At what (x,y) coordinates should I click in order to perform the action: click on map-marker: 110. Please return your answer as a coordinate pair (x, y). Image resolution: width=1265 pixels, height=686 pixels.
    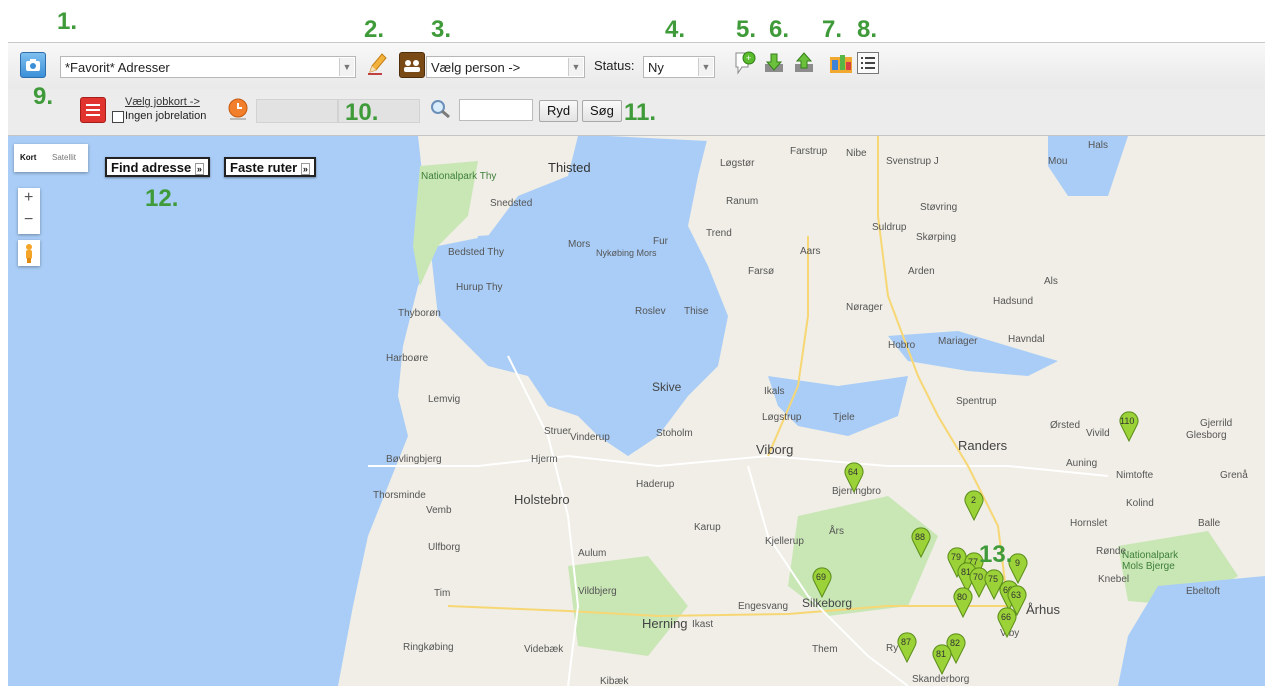
    Looking at the image, I should click on (1129, 426).